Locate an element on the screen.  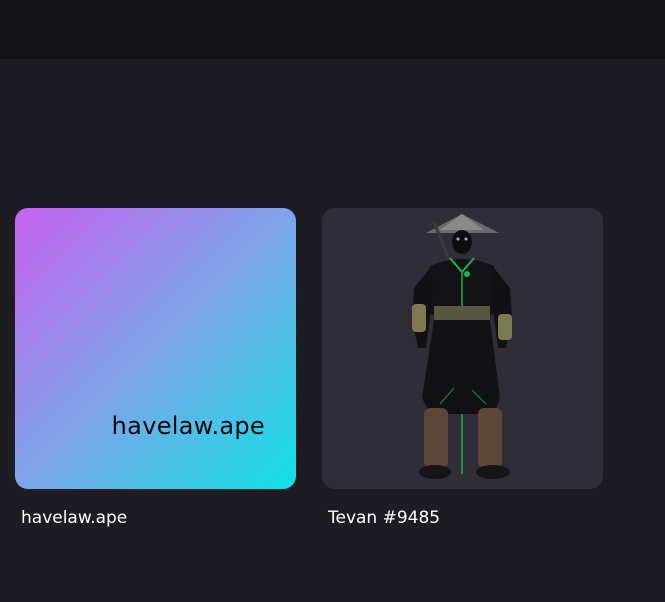
top-bar is located at coordinates (332, 29).